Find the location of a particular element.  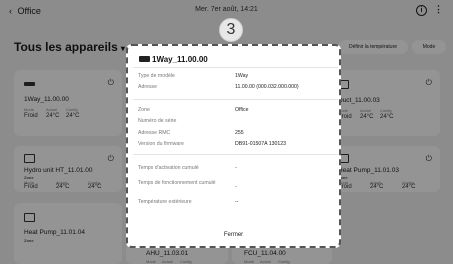

dialog-title: 1Way_11.00.00 is located at coordinates (173, 59).